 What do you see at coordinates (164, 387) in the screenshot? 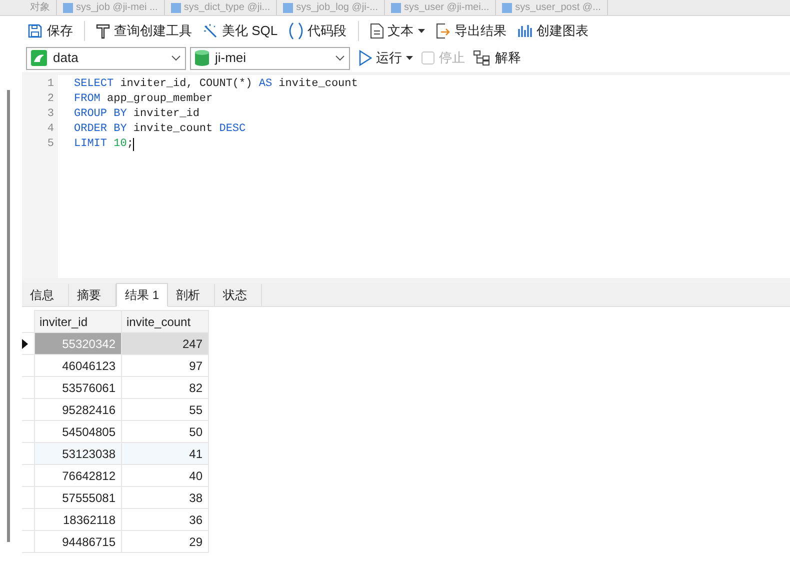
I see `table-cell: 82` at bounding box center [164, 387].